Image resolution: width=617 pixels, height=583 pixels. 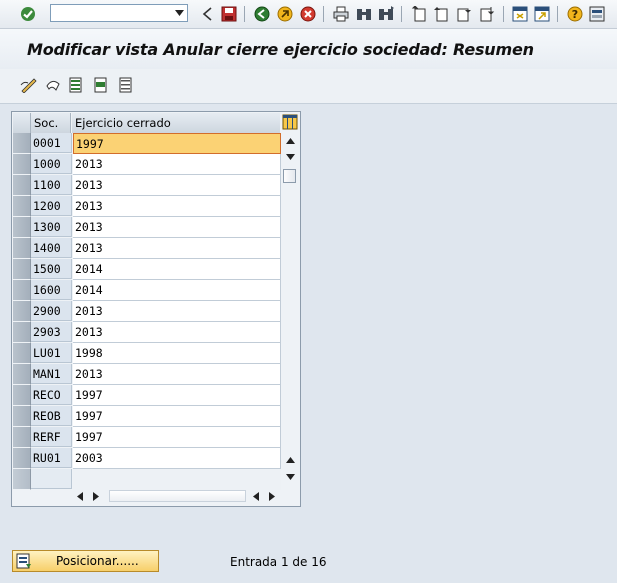 I want to click on shortcut-icon, so click(x=542, y=14).